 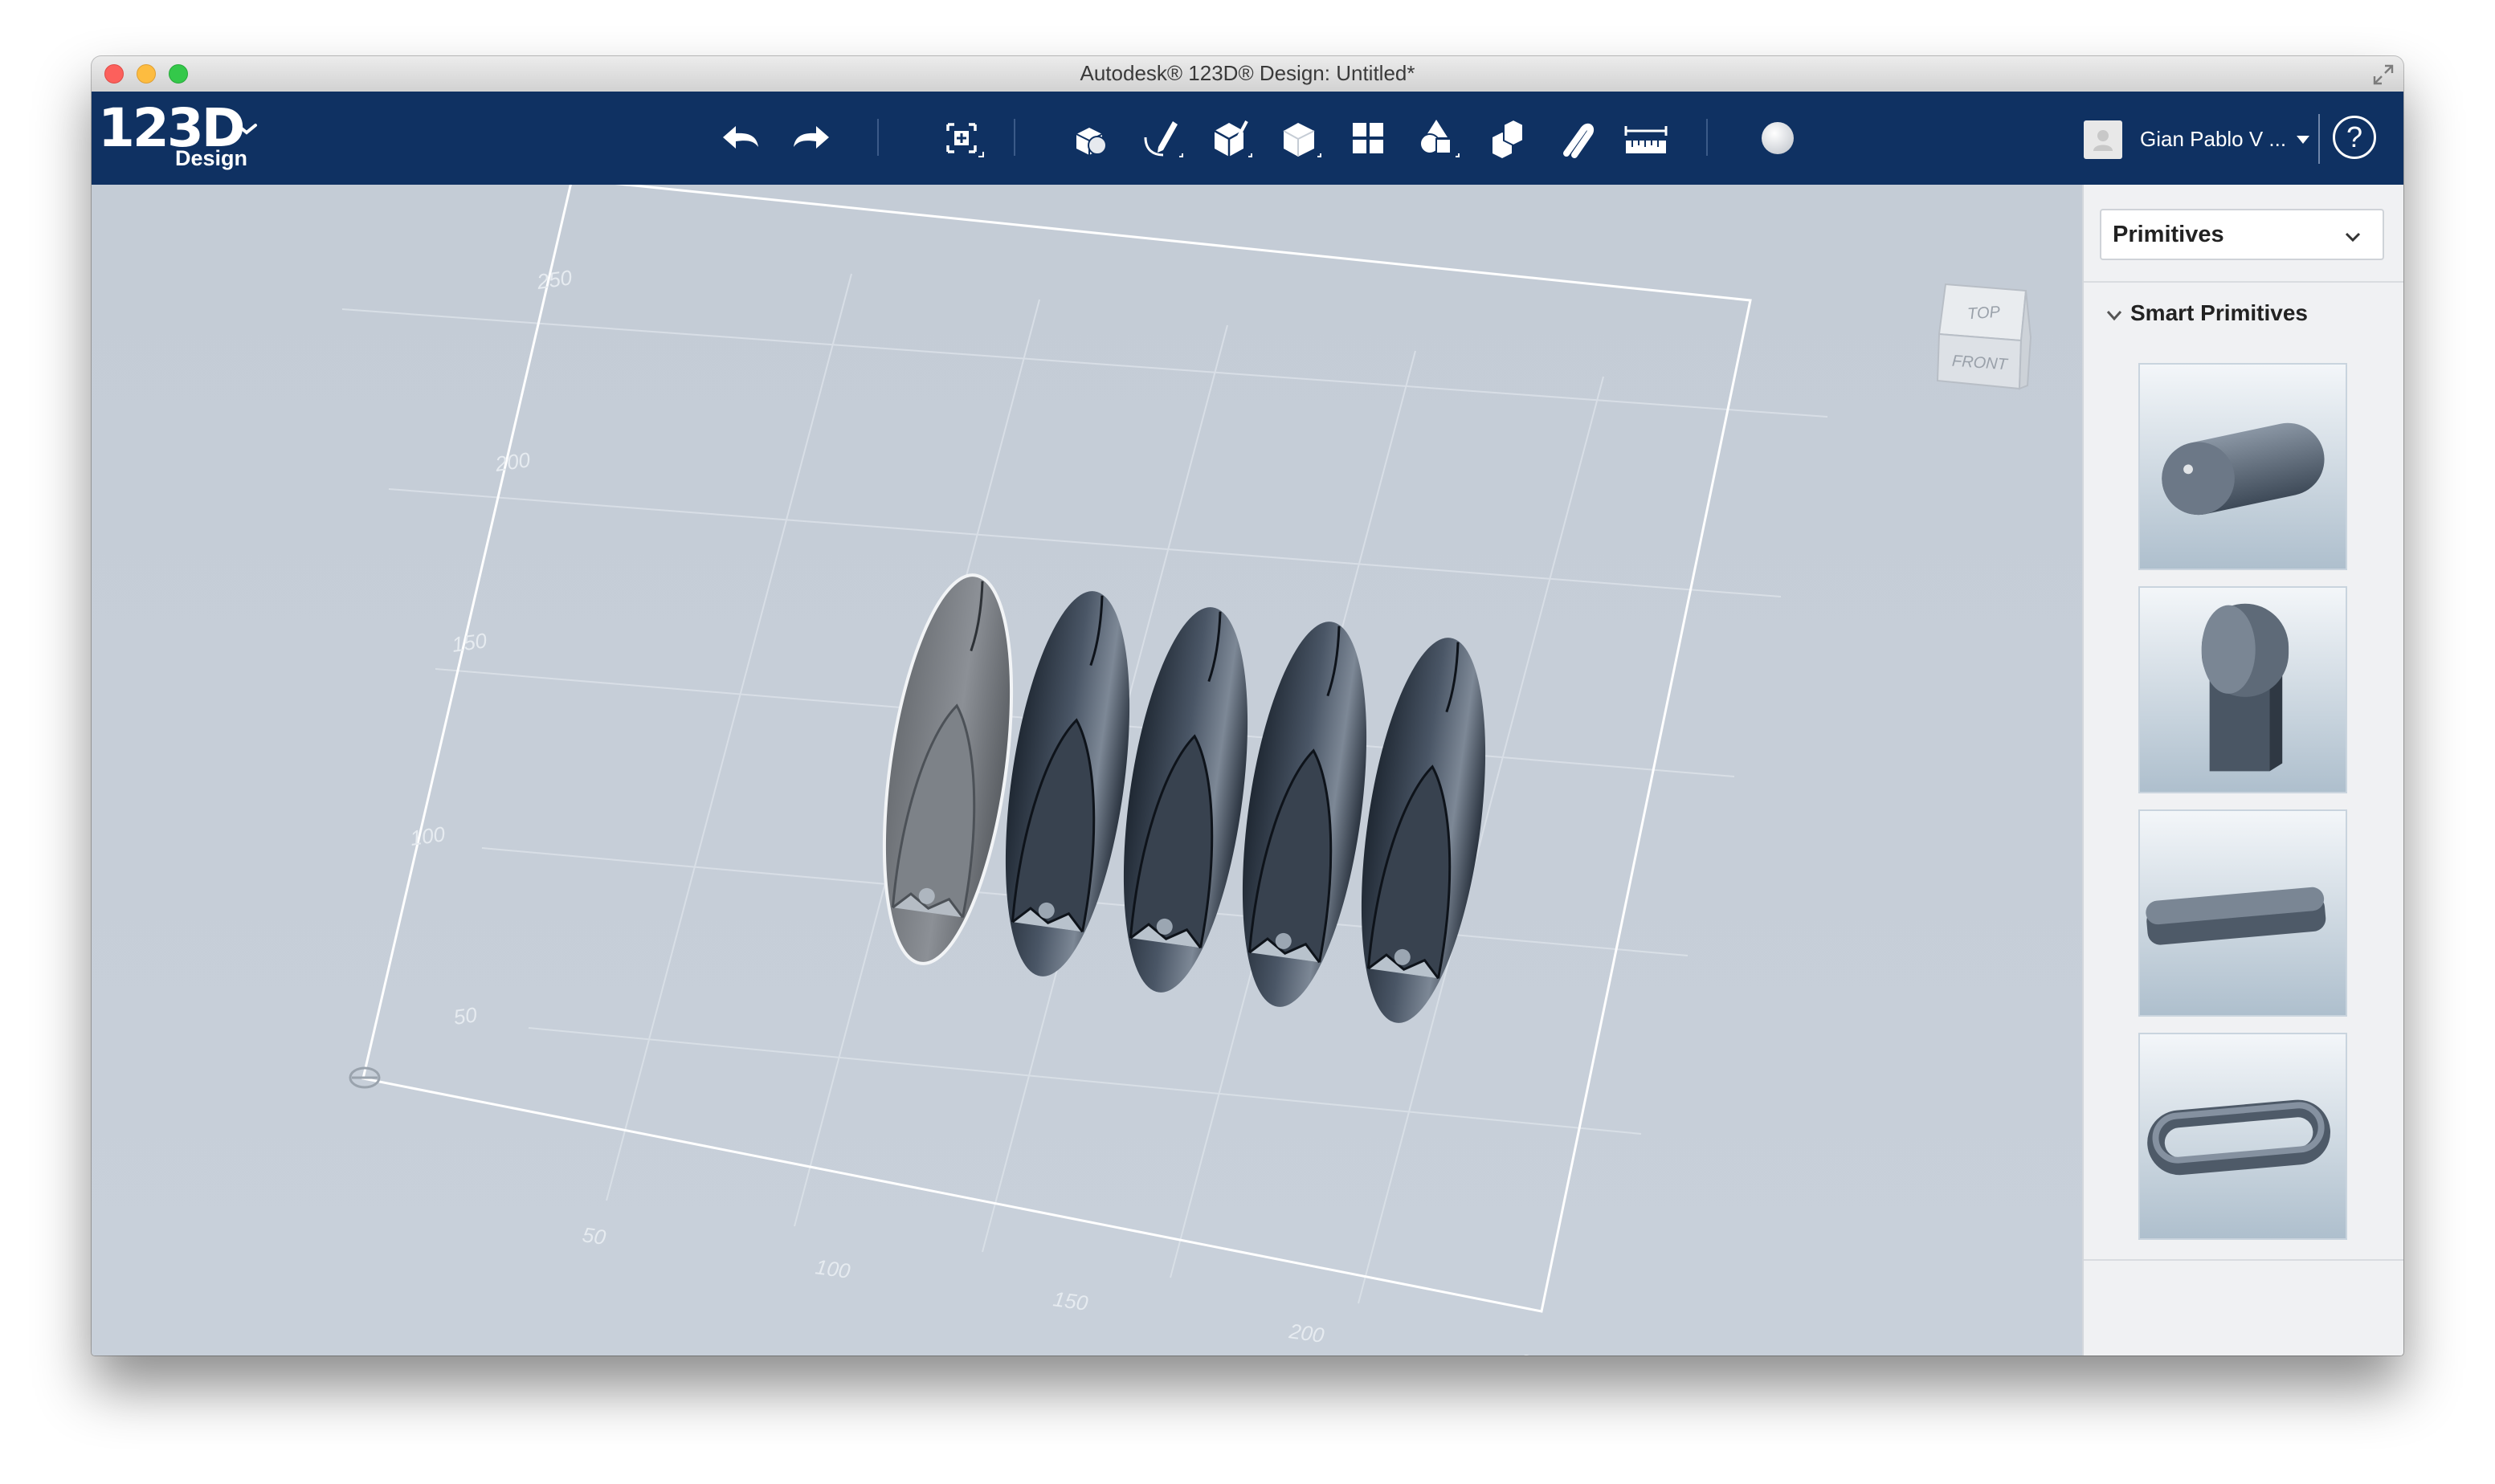 What do you see at coordinates (2303, 140) in the screenshot?
I see `caret-down-icon` at bounding box center [2303, 140].